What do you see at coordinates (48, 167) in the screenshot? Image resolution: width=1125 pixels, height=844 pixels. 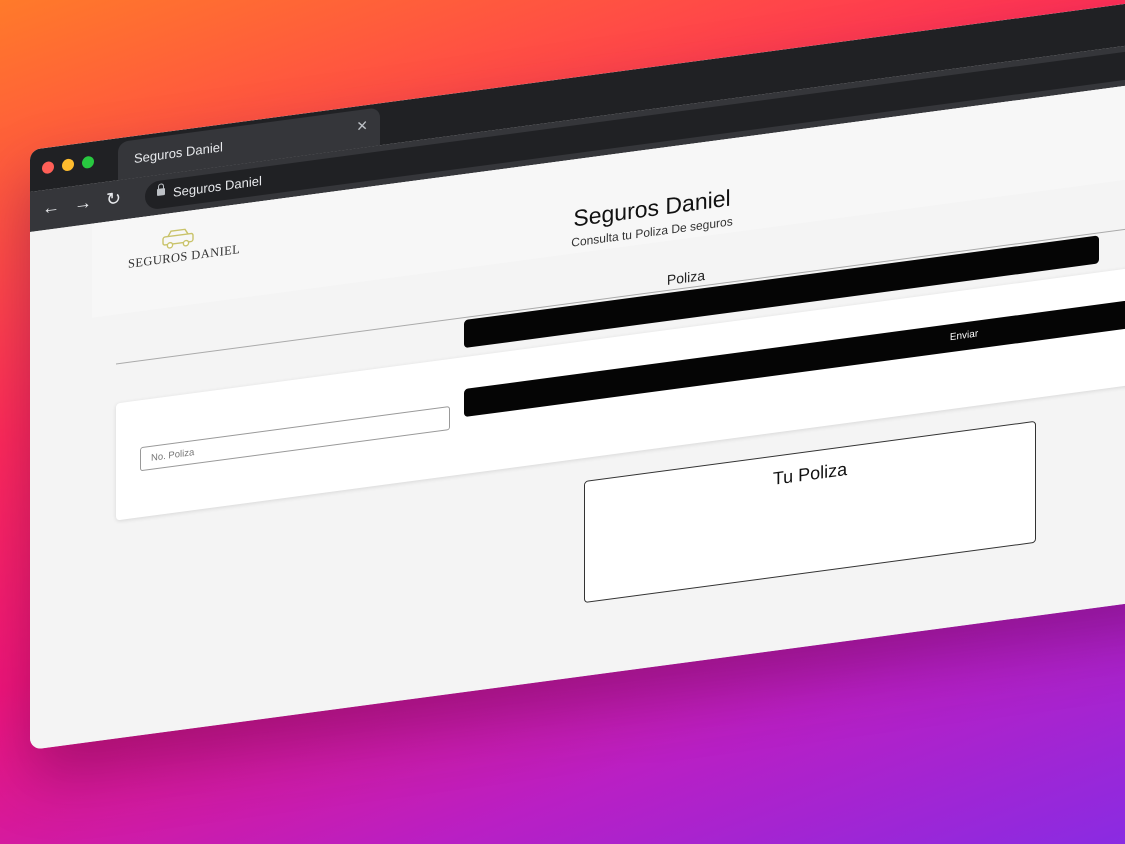 I see `close-window-button` at bounding box center [48, 167].